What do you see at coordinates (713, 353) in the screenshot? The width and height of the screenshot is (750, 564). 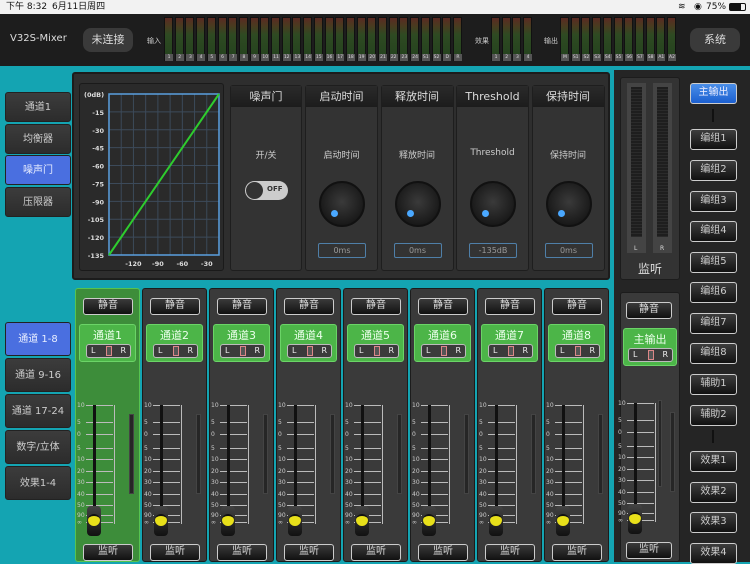 I see `bus-button: 编组8` at bounding box center [713, 353].